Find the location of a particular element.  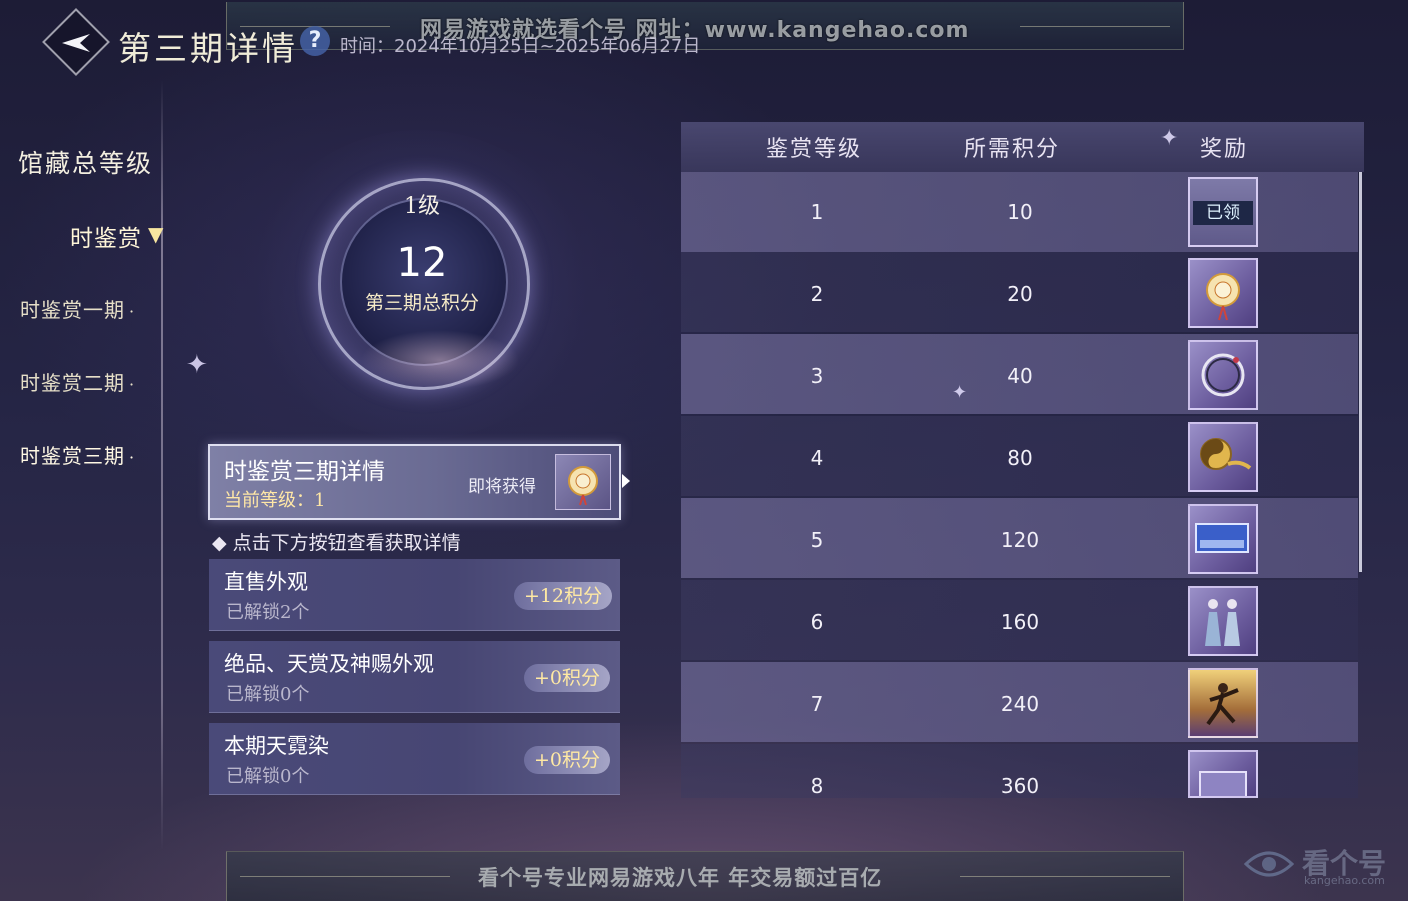

period-time: 时间：2024年10月25日~2025年06月27日 is located at coordinates (520, 46).